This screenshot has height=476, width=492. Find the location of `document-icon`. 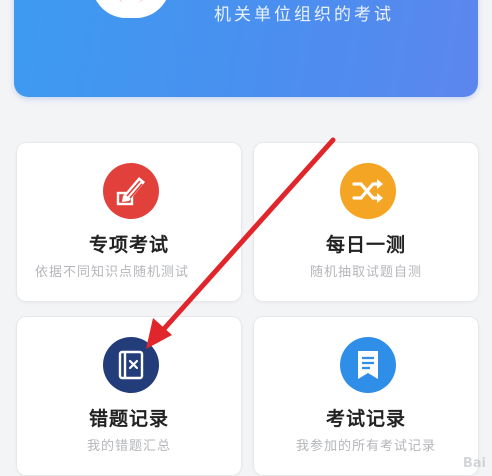

document-icon is located at coordinates (368, 365).